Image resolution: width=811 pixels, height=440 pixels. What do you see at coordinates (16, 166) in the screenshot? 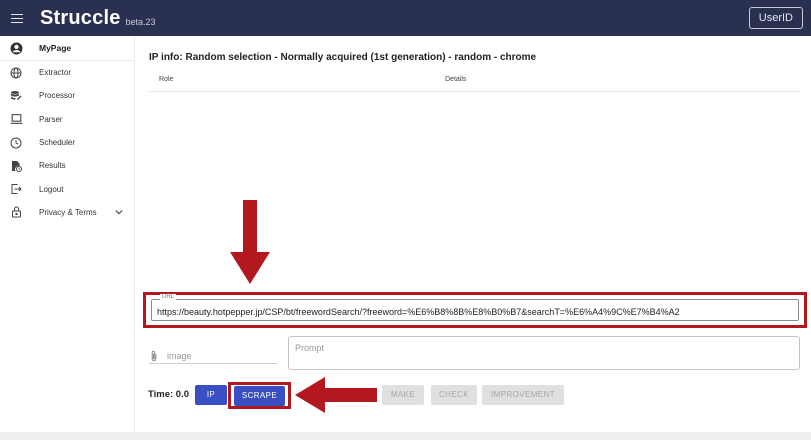
I see `file-clock-icon` at bounding box center [16, 166].